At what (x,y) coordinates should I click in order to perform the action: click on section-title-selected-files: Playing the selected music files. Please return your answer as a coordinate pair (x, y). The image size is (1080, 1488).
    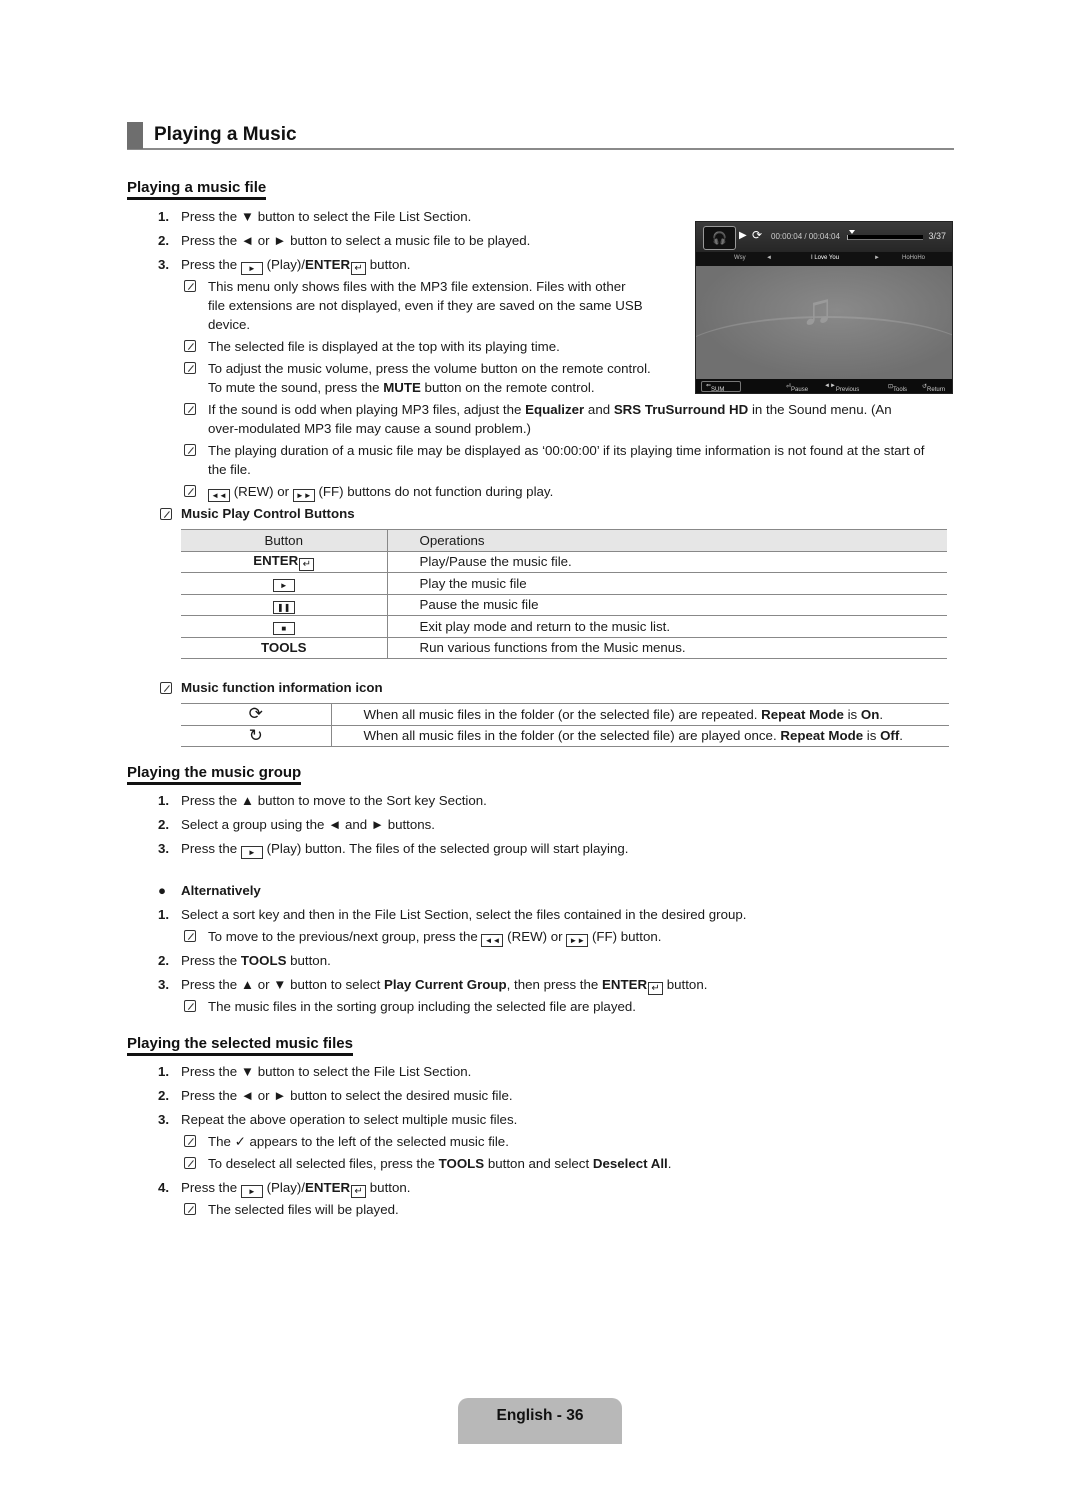
    Looking at the image, I should click on (240, 1045).